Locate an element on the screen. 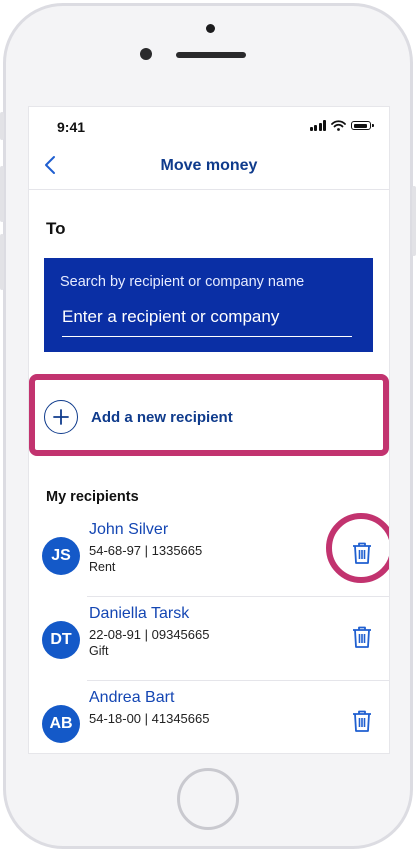 The image size is (420, 856). avatar: AB is located at coordinates (61, 724).